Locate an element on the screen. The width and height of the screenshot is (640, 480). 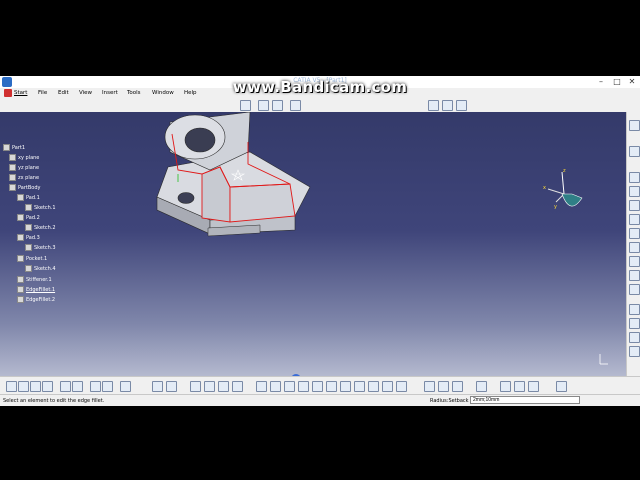
right-toolbar is located at coordinates (633, 244).